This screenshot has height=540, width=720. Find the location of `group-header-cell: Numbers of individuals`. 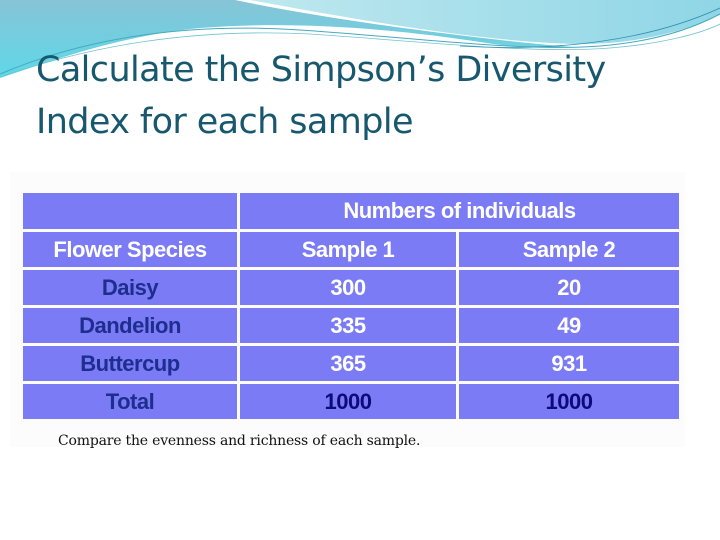

group-header-cell: Numbers of individuals is located at coordinates (459, 211).